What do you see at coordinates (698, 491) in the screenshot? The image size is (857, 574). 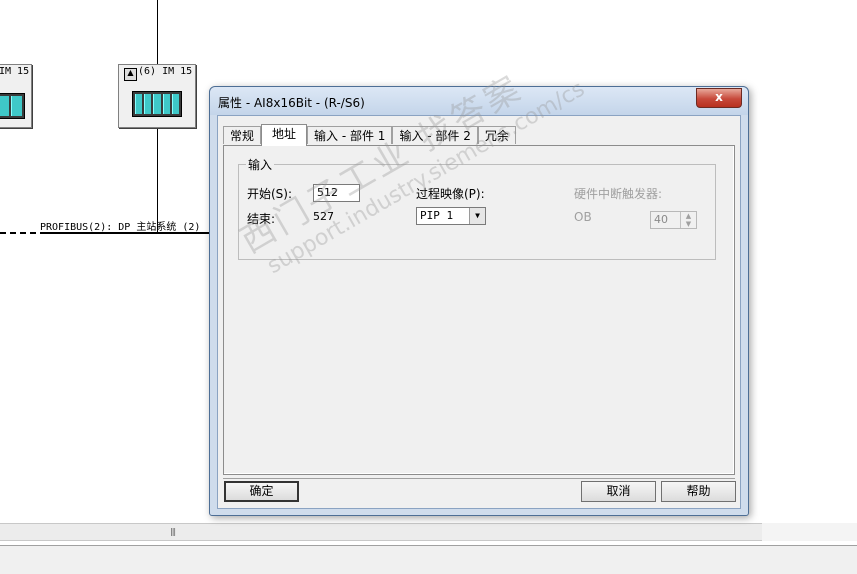 I see `help-button: 帮助` at bounding box center [698, 491].